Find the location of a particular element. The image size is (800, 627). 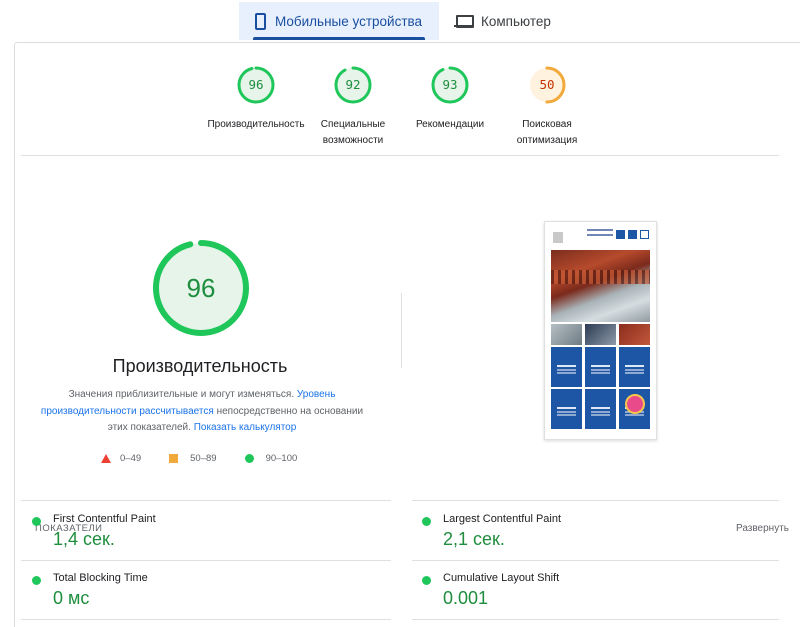

gauge-score: 92 is located at coordinates (353, 84).